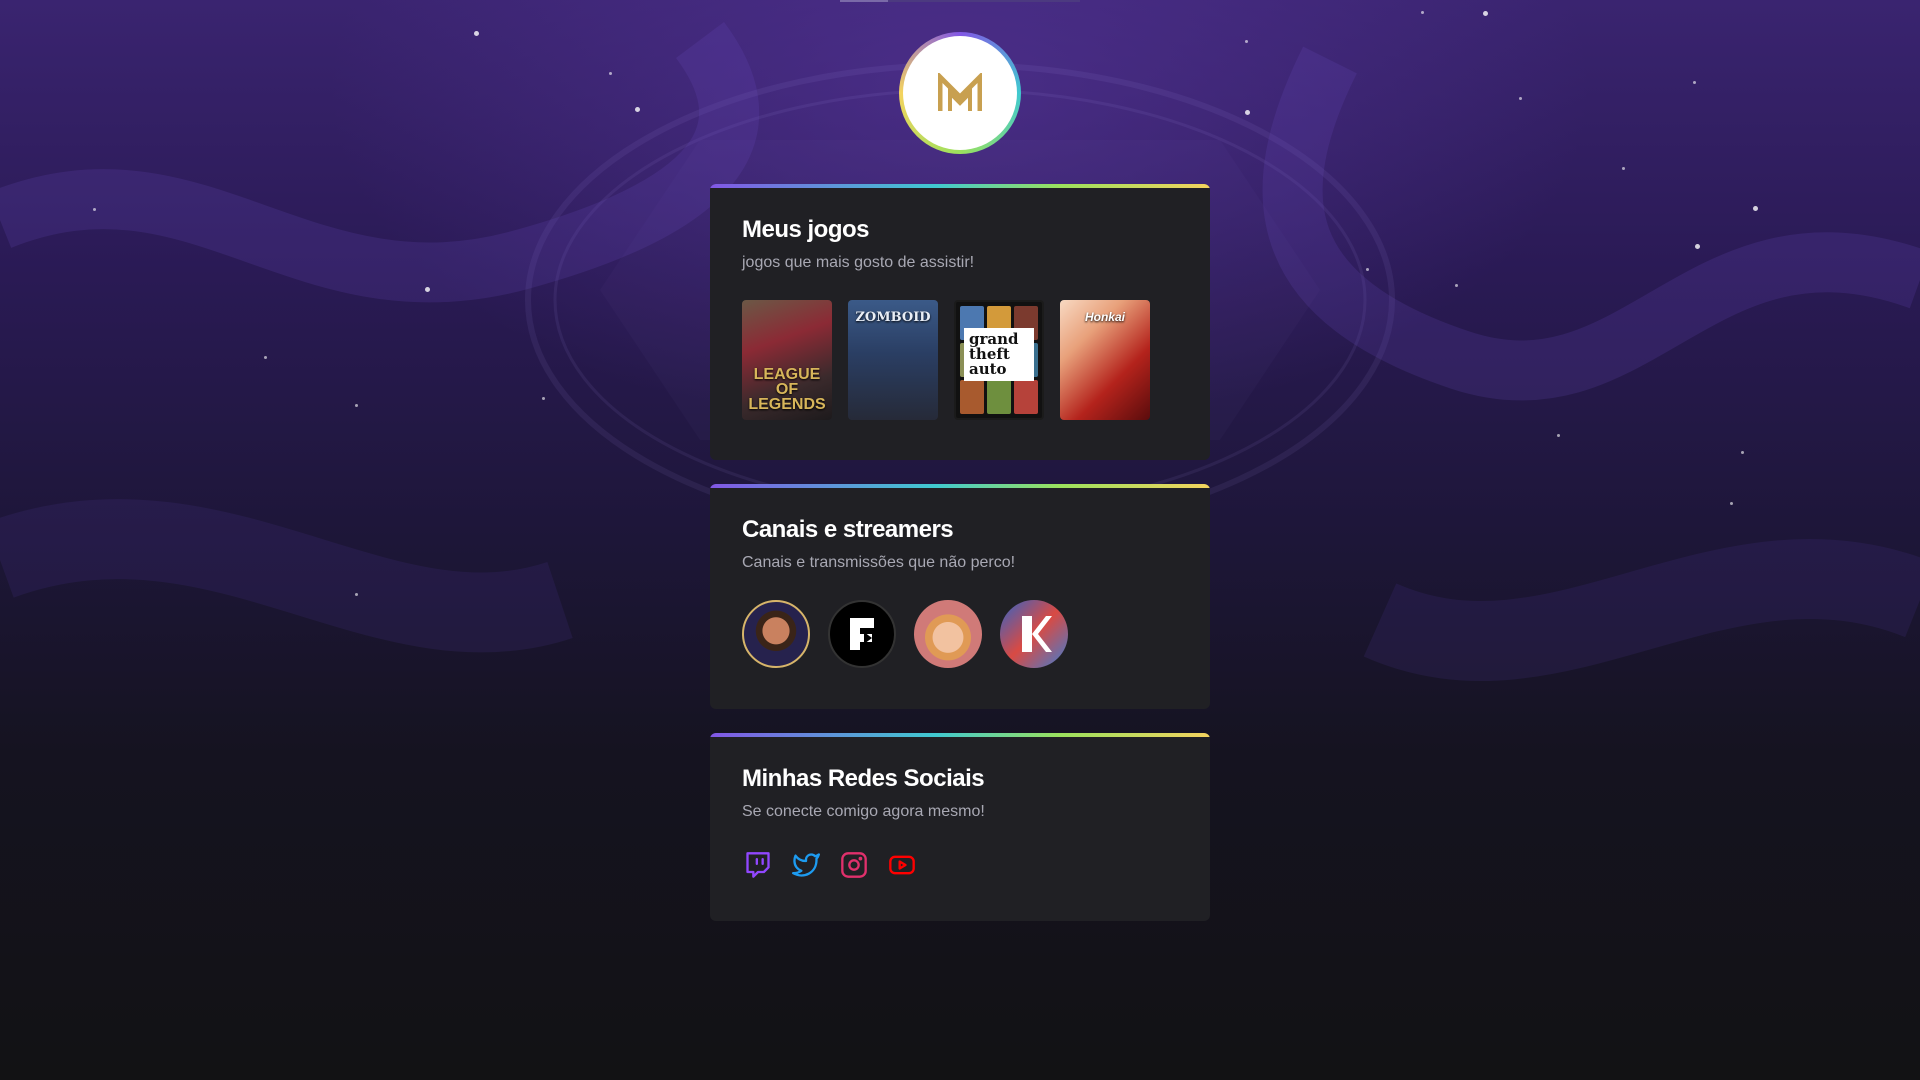 This screenshot has width=1920, height=1080. I want to click on instagram-icon, so click(854, 865).